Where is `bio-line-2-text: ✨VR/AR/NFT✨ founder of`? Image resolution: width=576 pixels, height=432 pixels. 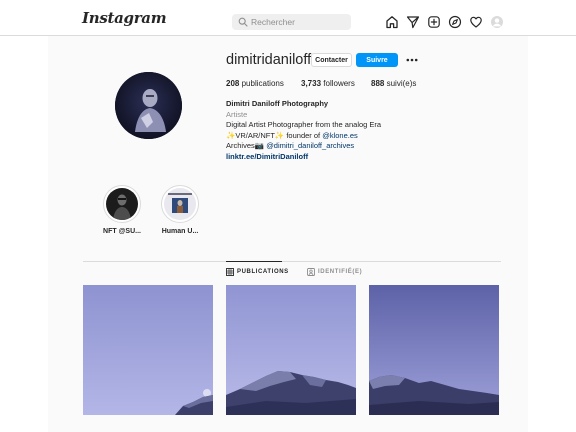
bio-line-2-text: ✨VR/AR/NFT✨ founder of is located at coordinates (274, 135).